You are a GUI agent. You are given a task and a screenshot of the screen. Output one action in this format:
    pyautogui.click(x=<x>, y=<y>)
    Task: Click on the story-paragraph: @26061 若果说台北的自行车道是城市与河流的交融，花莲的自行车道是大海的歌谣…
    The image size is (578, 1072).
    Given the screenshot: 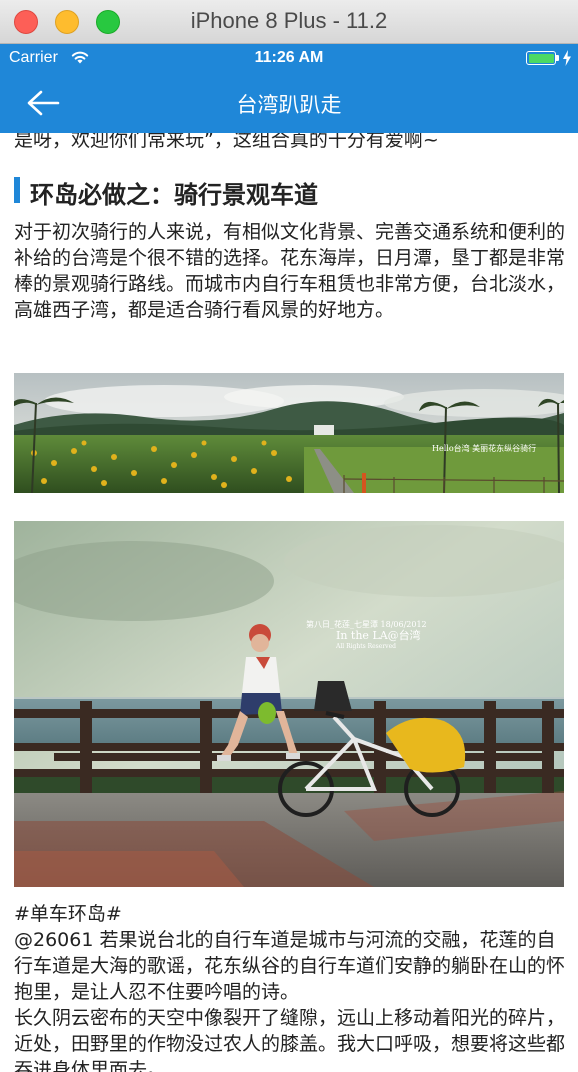 What is the action you would take?
    pyautogui.click(x=290, y=966)
    